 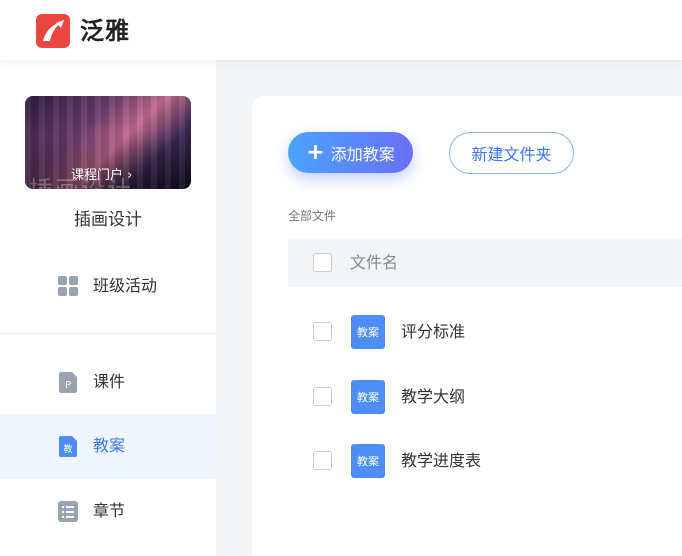 I want to click on lesson-plan-glyph: 教, so click(x=67, y=449).